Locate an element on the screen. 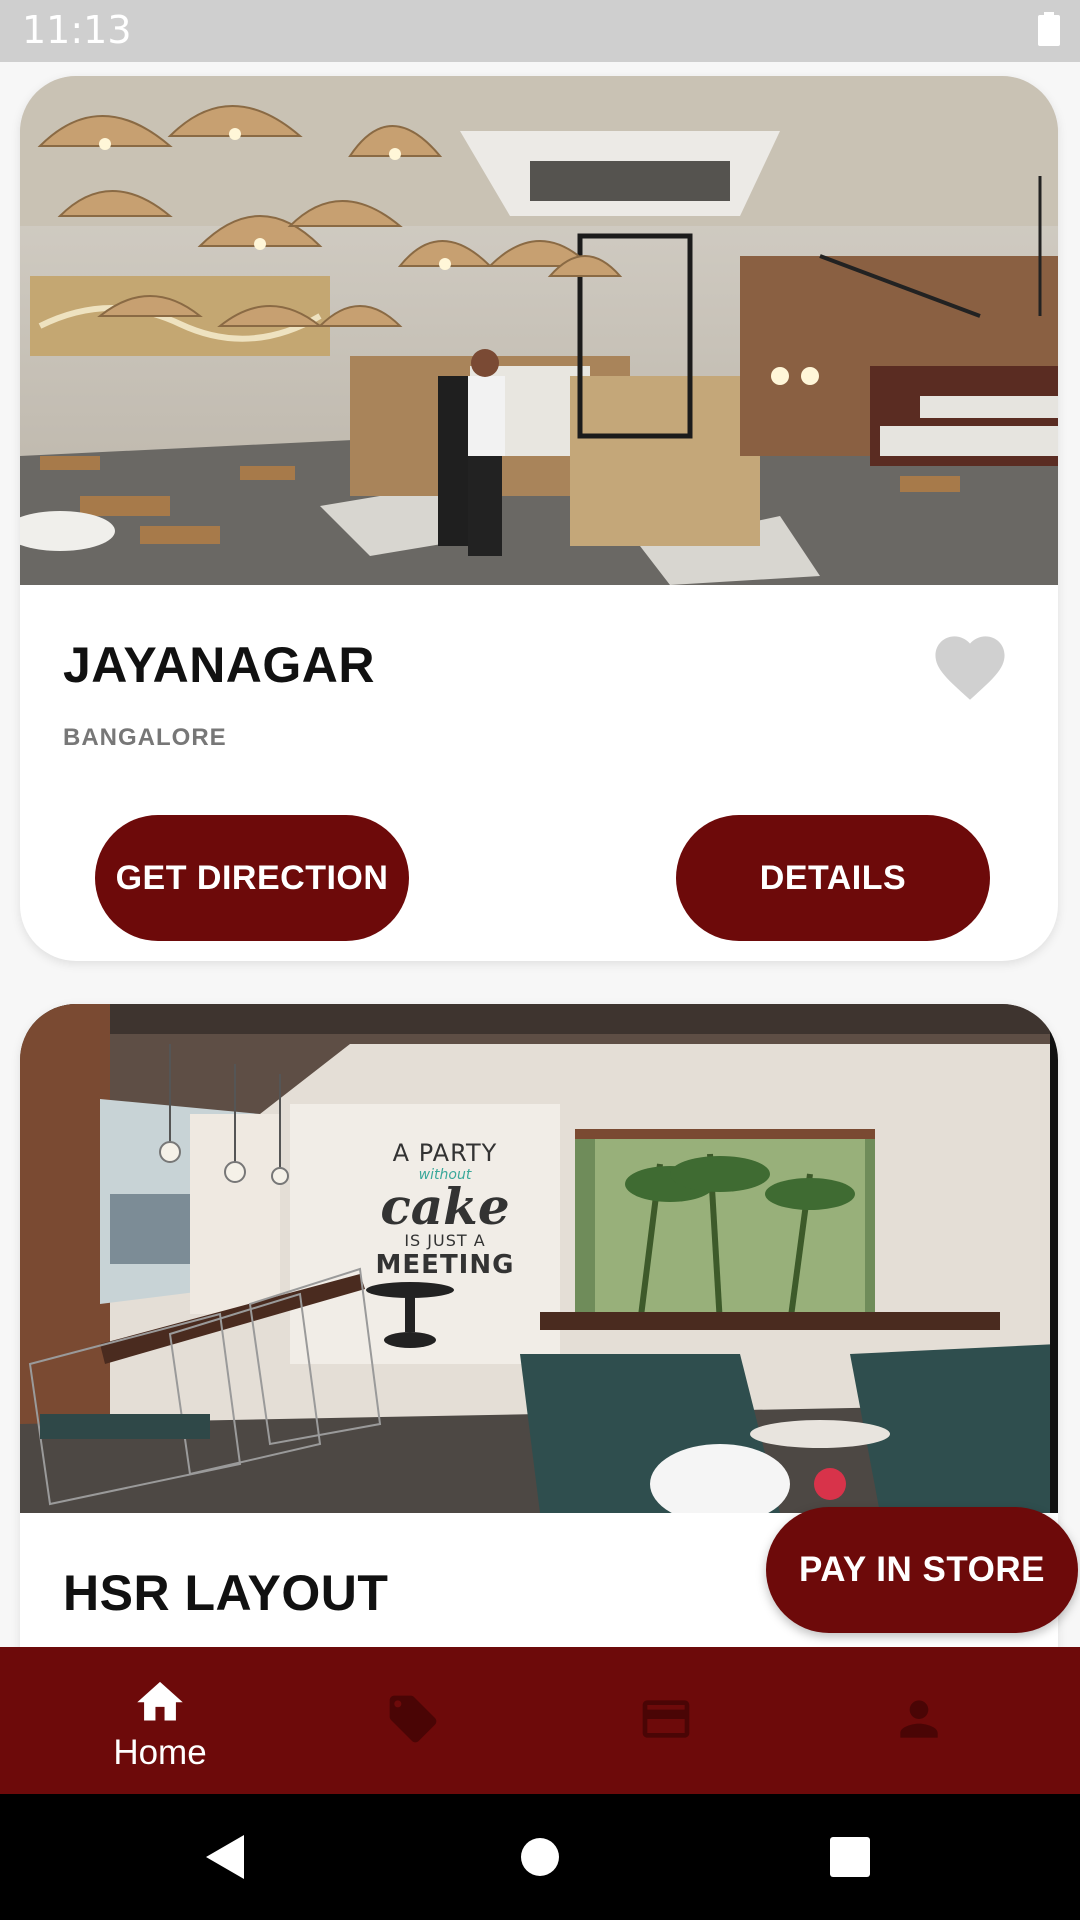 This screenshot has width=1080, height=1920. home-icon is located at coordinates (160, 1701).